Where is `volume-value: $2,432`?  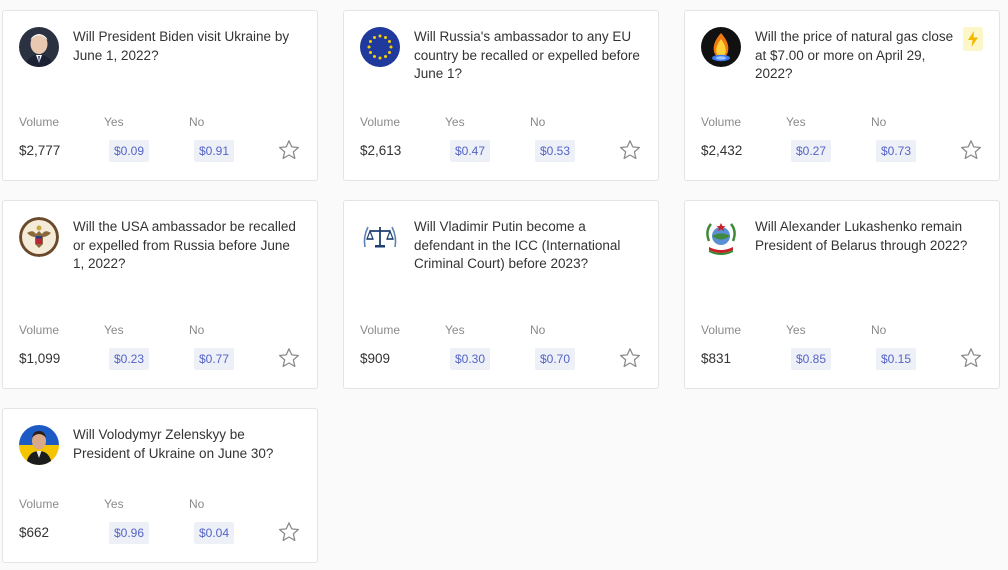
volume-value: $2,432 is located at coordinates (722, 150).